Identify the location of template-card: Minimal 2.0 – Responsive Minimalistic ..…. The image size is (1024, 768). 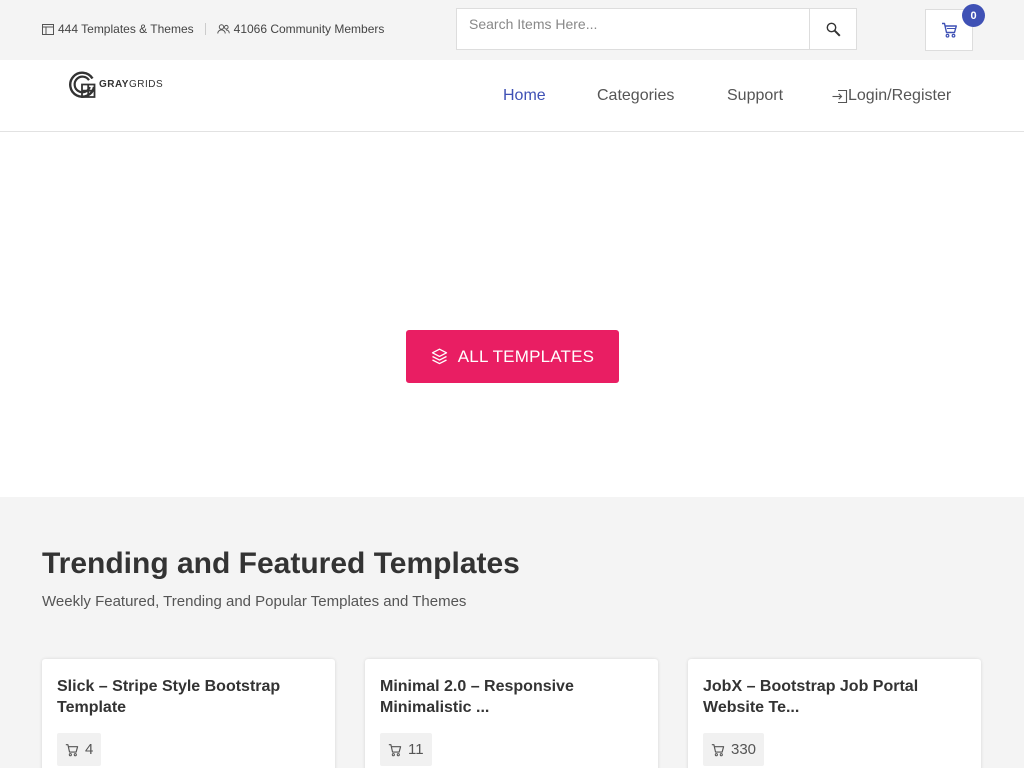
(511, 713).